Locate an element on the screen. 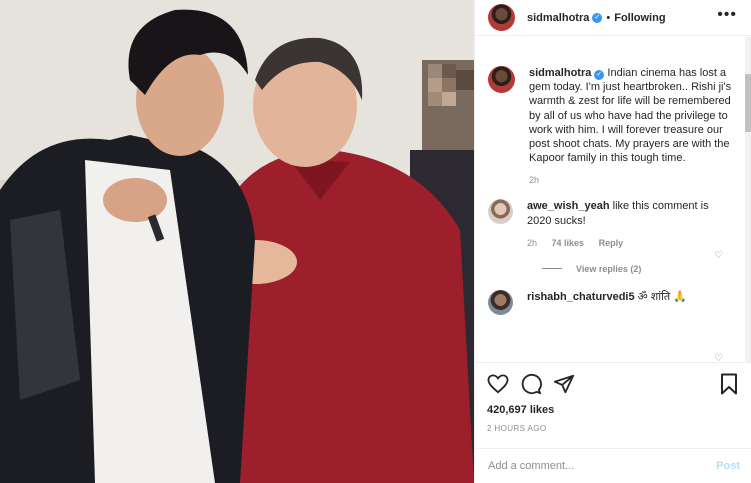  view-replies-button: View replies (2) is located at coordinates (638, 269).